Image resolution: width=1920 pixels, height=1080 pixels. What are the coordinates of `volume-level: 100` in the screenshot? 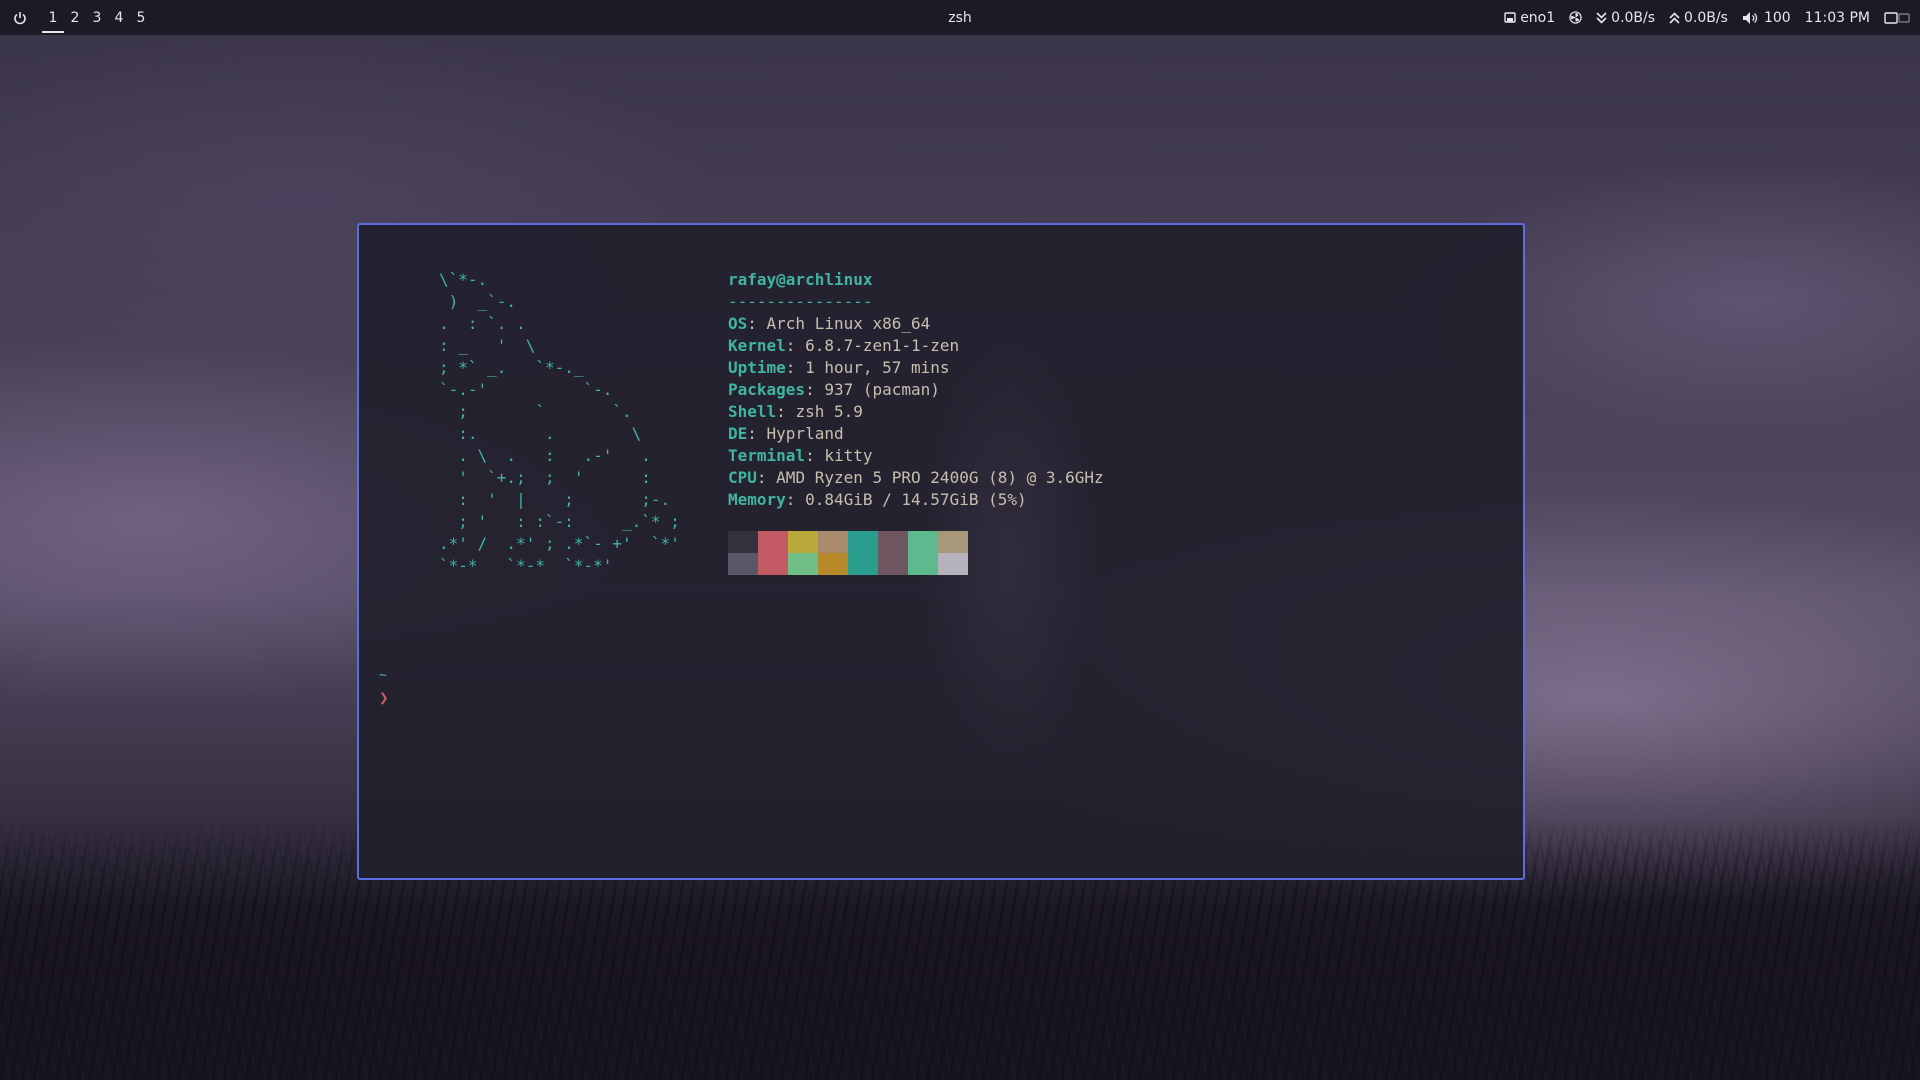 It's located at (1777, 17).